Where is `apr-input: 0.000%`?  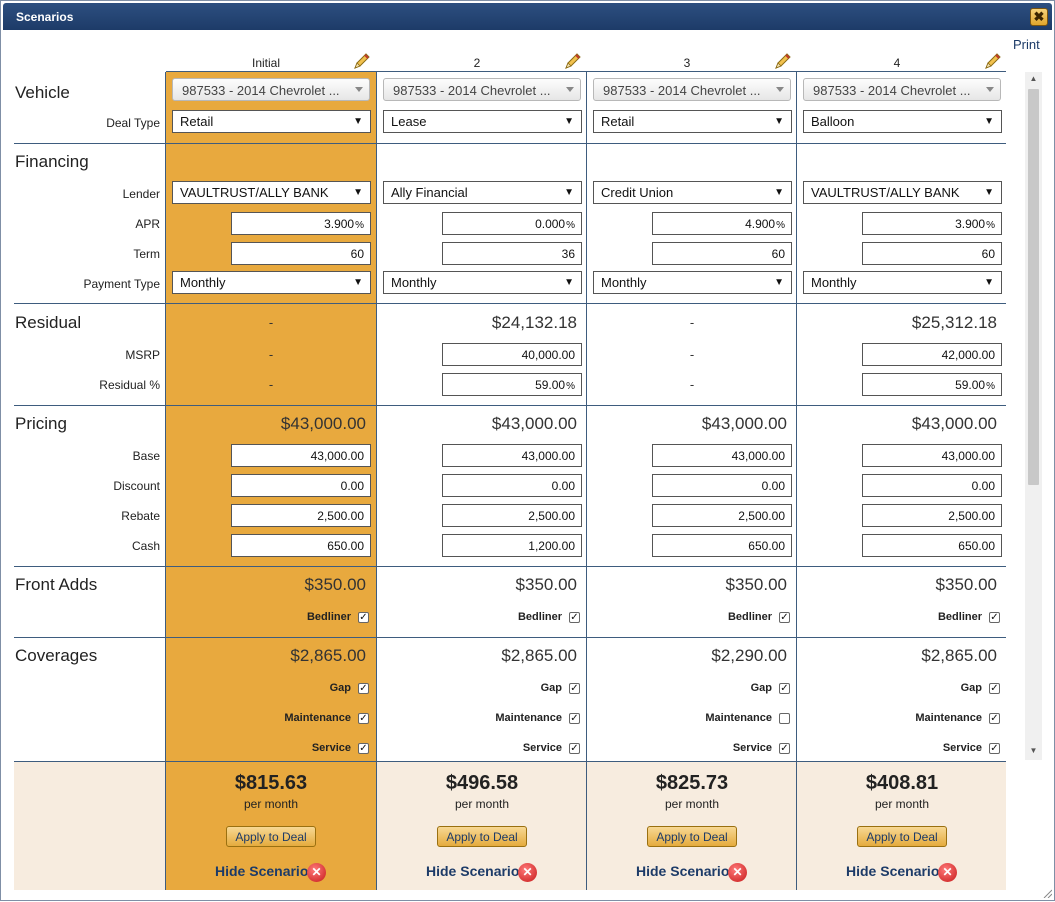
apr-input: 0.000% is located at coordinates (512, 223).